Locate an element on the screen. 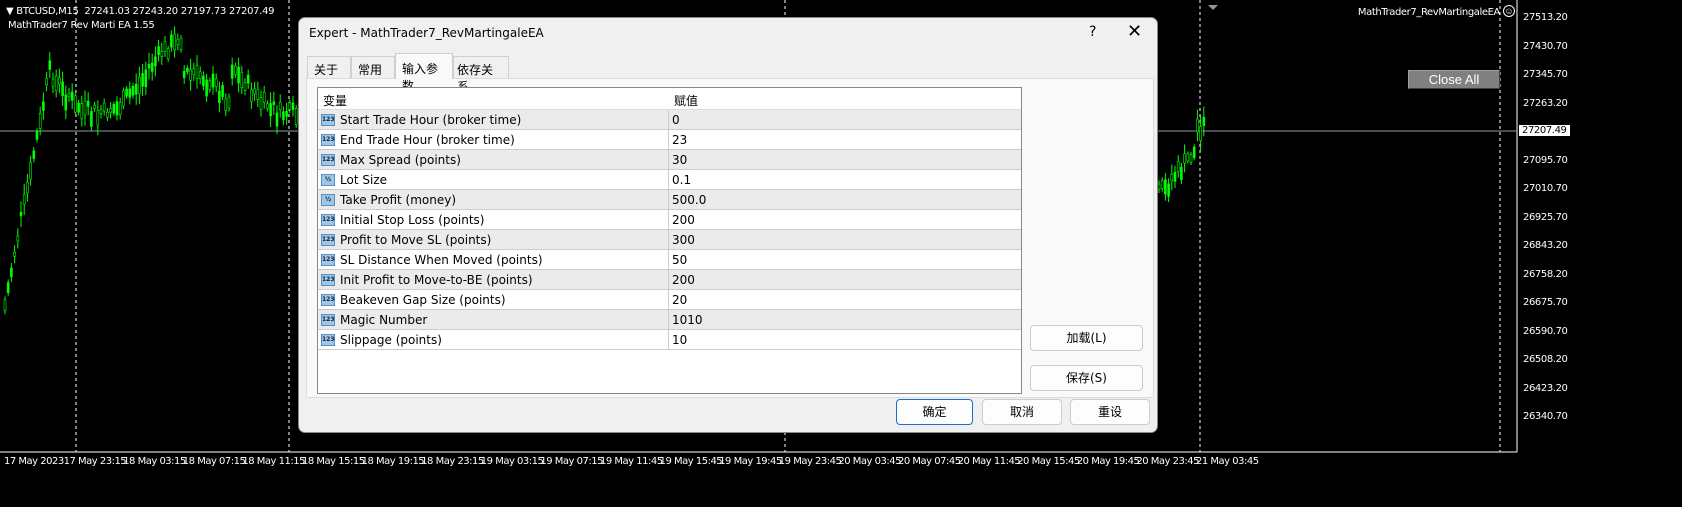 The height and width of the screenshot is (507, 1682). param-row: 123 Init Profit to Move-to-BE (points) 200 is located at coordinates (669, 280).